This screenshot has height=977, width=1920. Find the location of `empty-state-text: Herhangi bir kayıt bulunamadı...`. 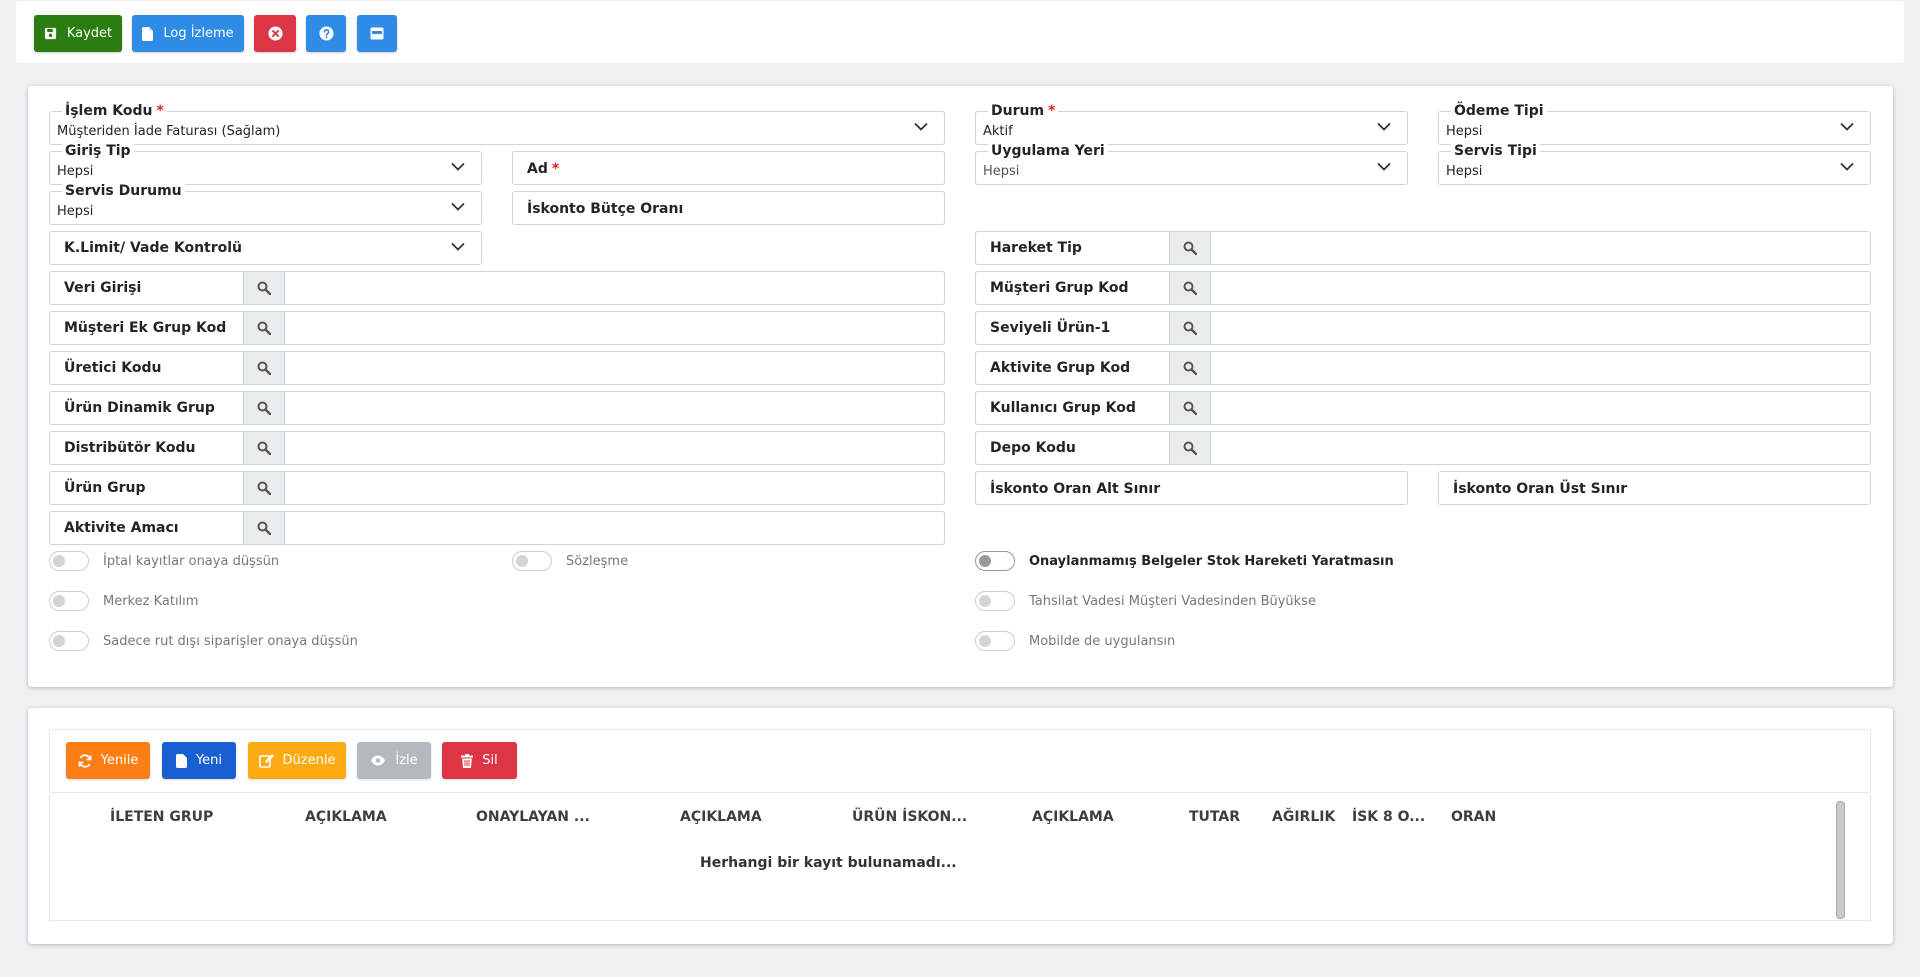

empty-state-text: Herhangi bir kayıt bulunamadı... is located at coordinates (828, 863).